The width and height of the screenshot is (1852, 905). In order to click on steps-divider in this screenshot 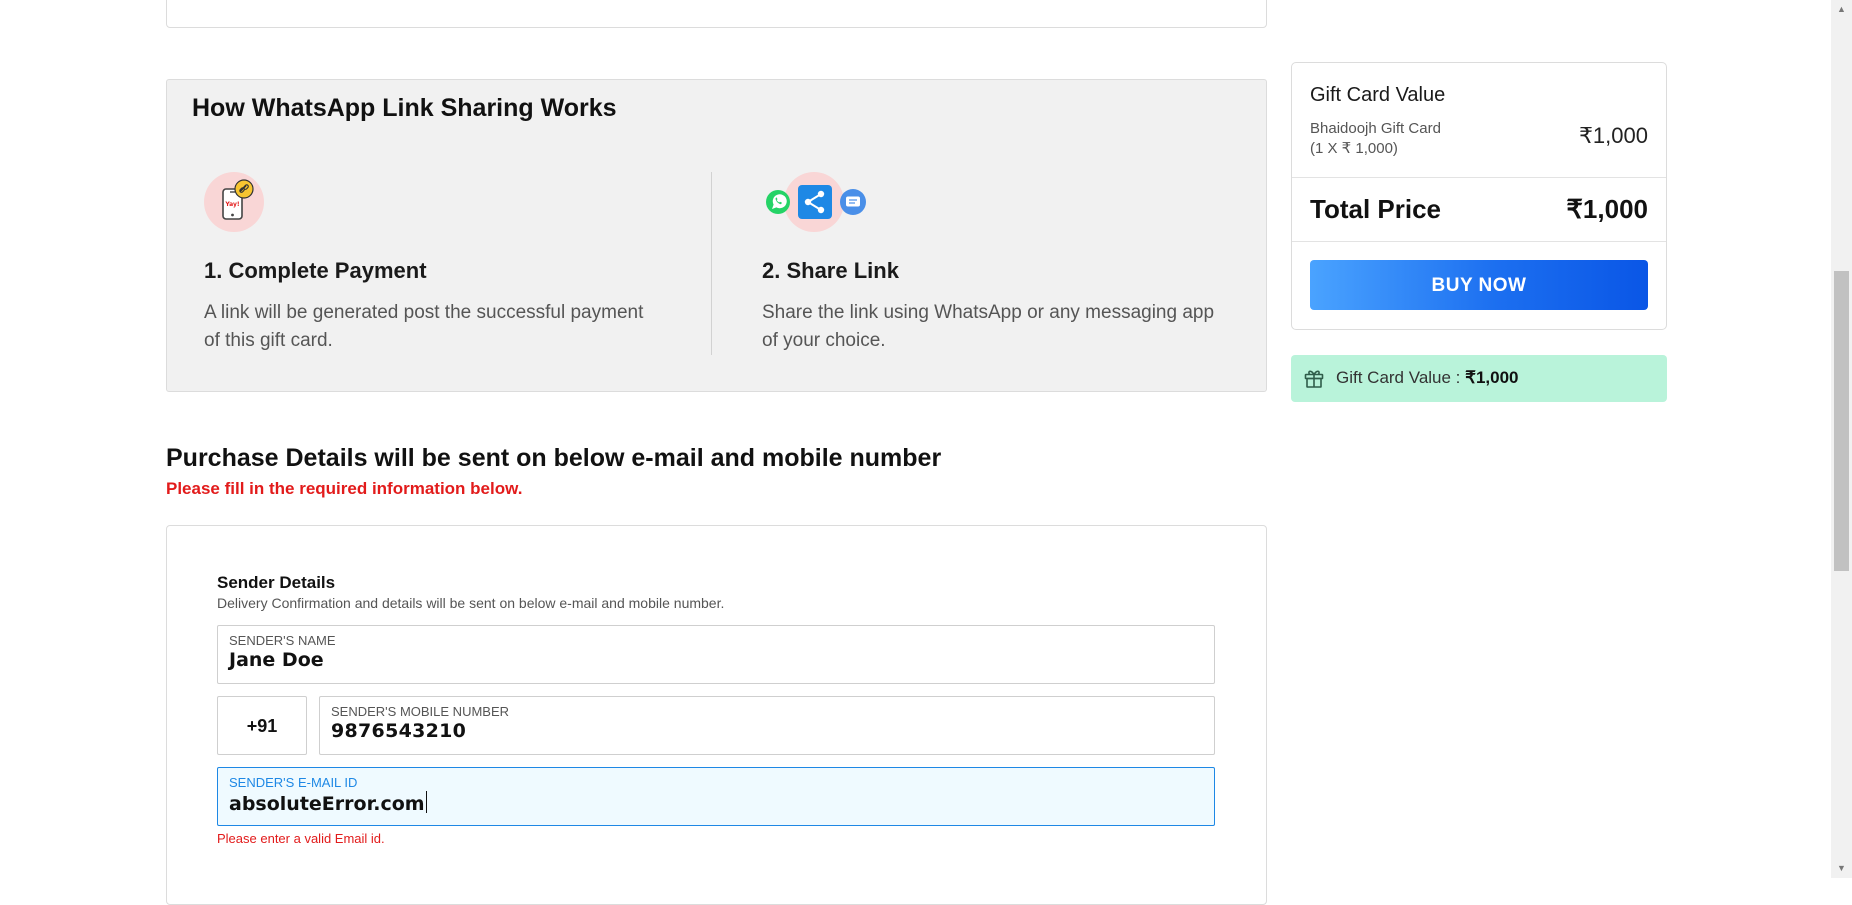, I will do `click(711, 263)`.